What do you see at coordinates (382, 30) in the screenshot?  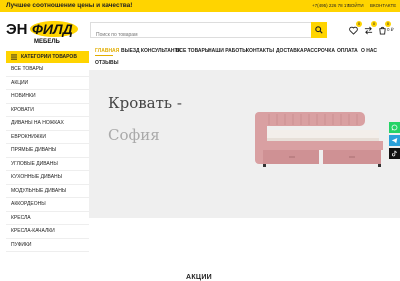 I see `cart-icon` at bounding box center [382, 30].